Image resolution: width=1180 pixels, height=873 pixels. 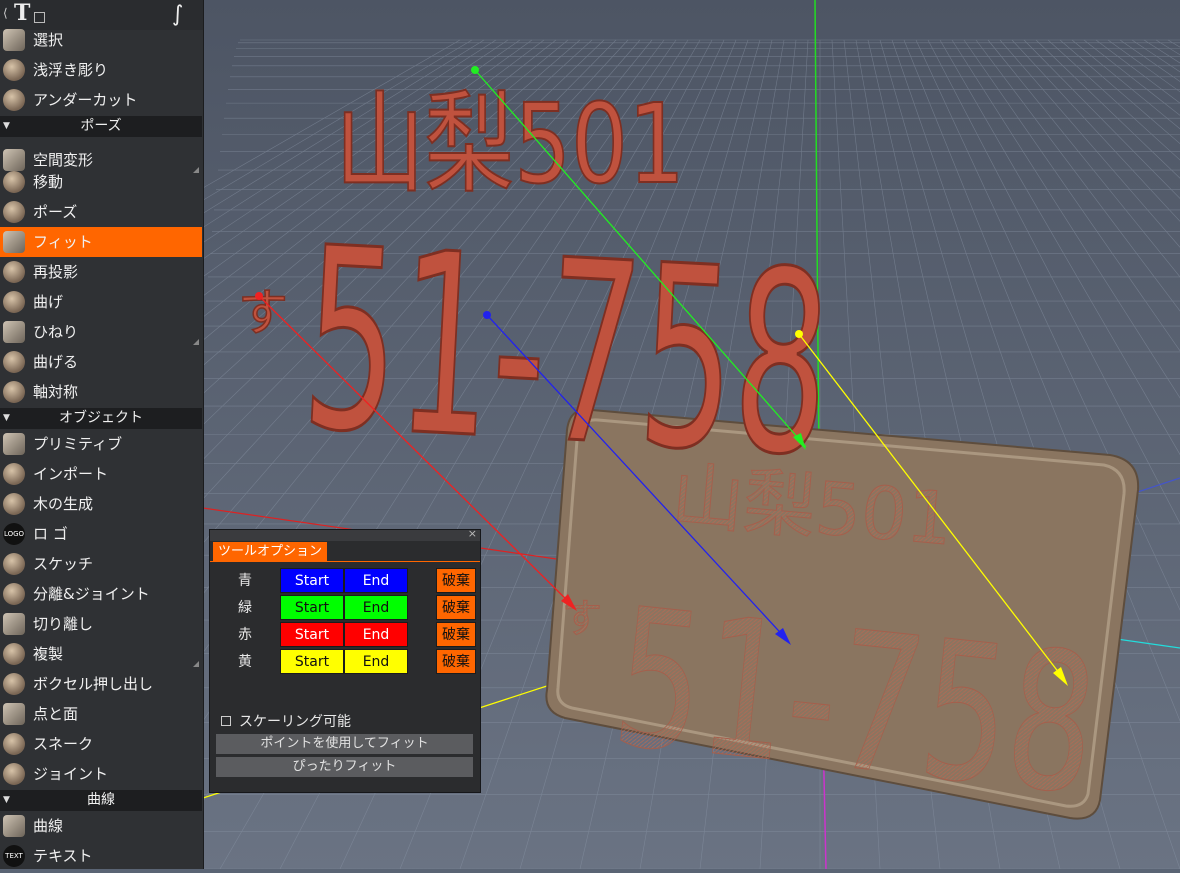 I want to click on sidebar-item-joint: ジョイント, so click(x=101, y=774).